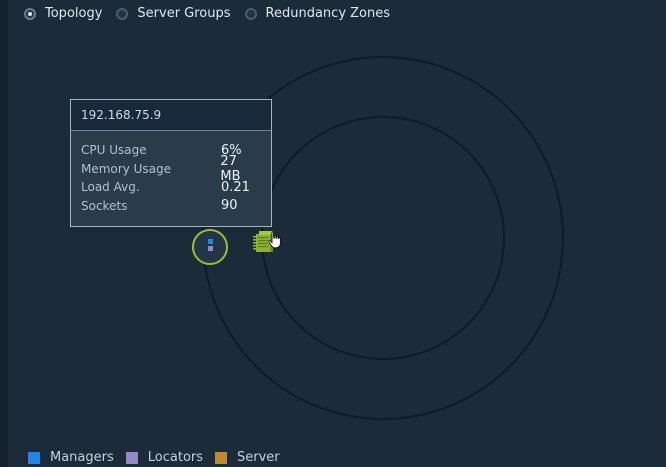 The height and width of the screenshot is (467, 666). I want to click on legend-item-server: Server, so click(247, 457).